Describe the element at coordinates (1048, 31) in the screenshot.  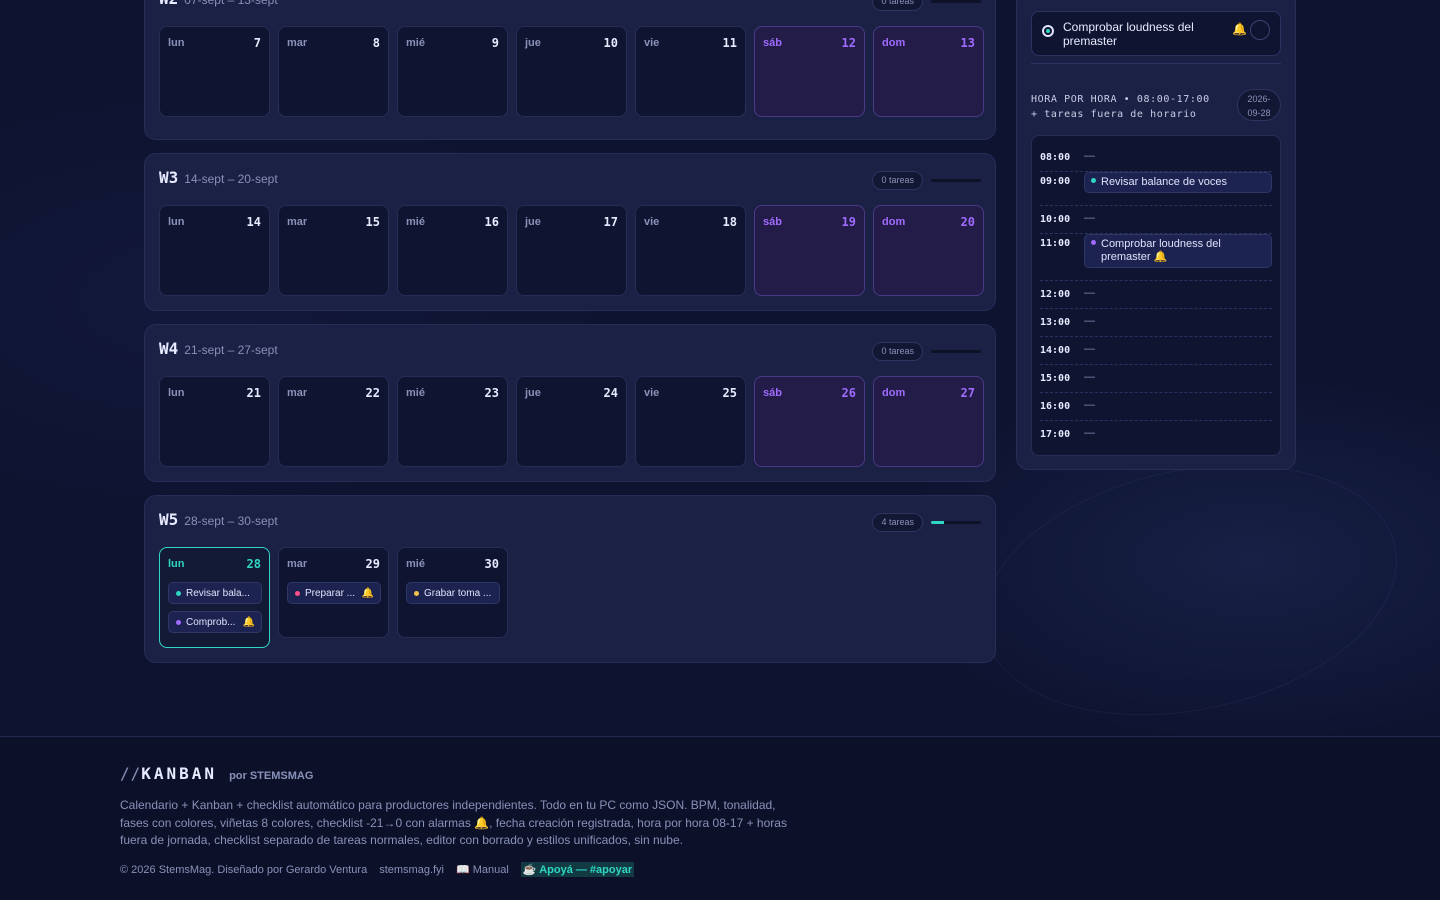
I see `priority-radio-icon` at that location.